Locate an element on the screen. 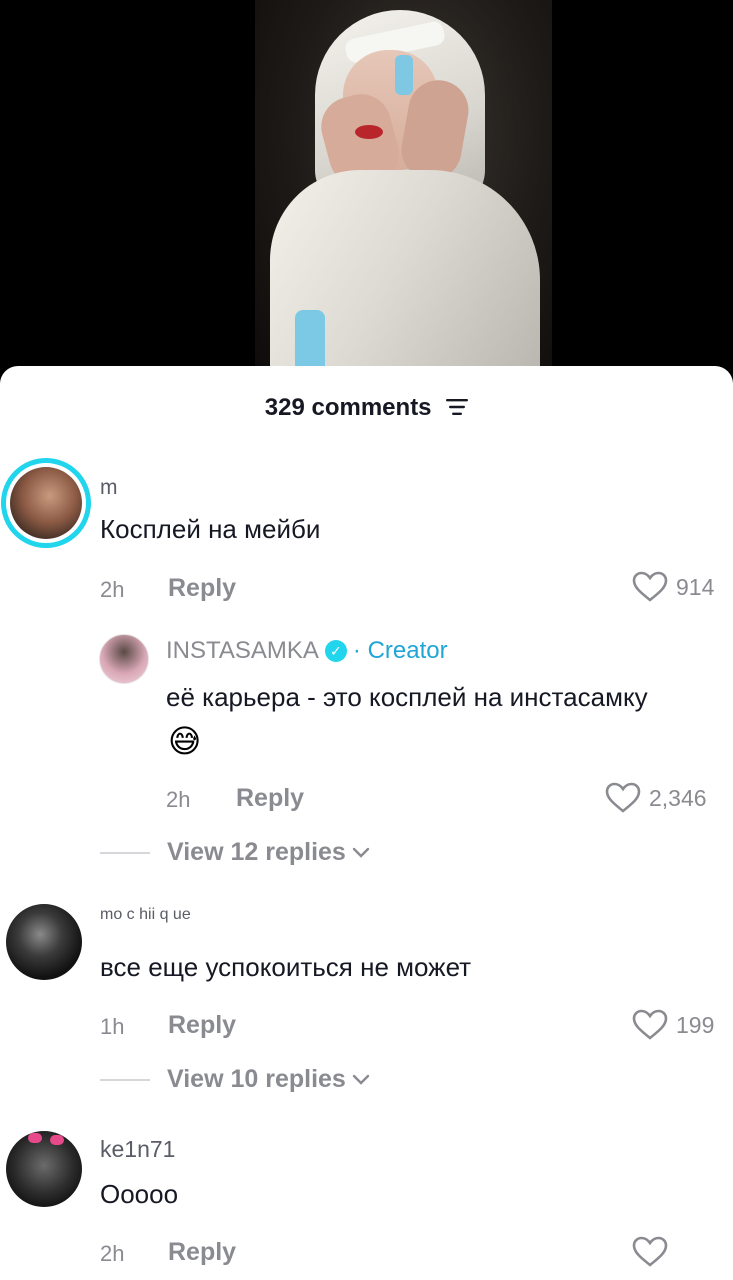 The width and height of the screenshot is (733, 1280). view-replies-button: View 12 replies is located at coordinates (235, 852).